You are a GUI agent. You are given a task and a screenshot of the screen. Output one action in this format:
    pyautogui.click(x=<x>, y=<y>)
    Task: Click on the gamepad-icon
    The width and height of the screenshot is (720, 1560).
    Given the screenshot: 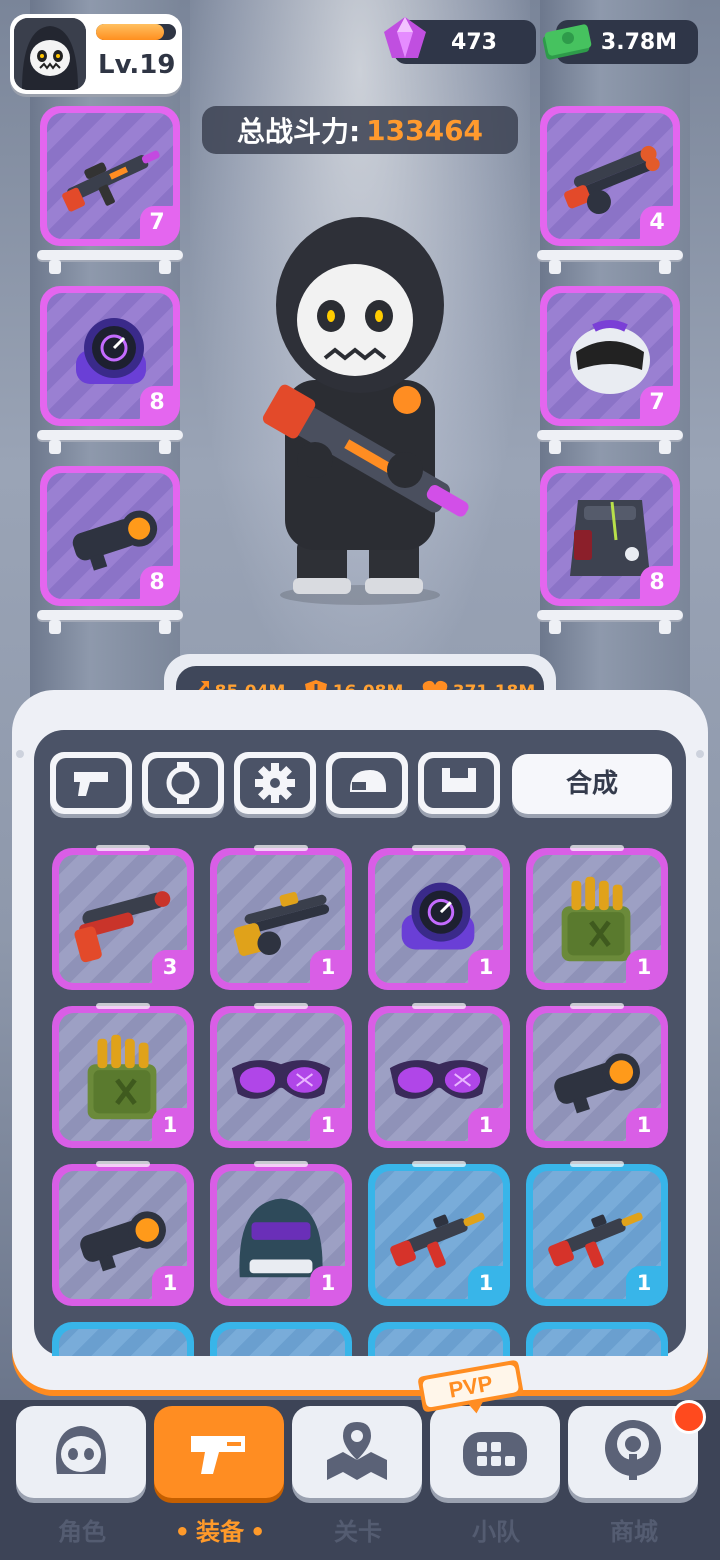 What is the action you would take?
    pyautogui.click(x=495, y=1454)
    